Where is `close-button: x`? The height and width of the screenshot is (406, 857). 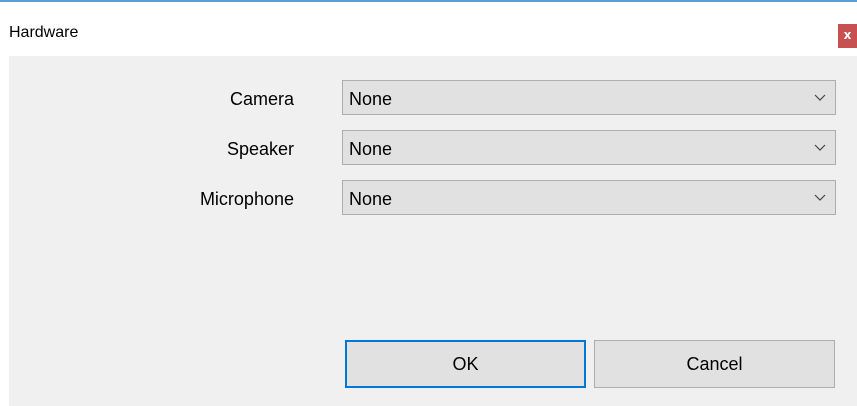 close-button: x is located at coordinates (847, 36).